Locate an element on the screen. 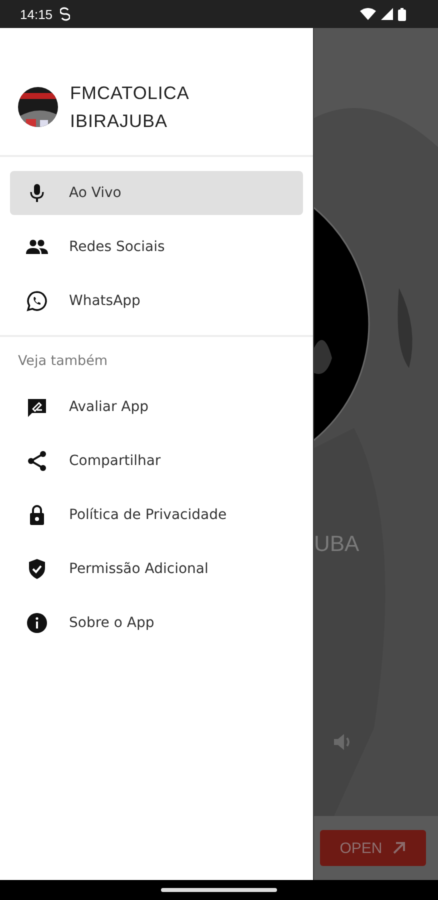 The width and height of the screenshot is (438, 900). menu-item: Sobre o App is located at coordinates (156, 623).